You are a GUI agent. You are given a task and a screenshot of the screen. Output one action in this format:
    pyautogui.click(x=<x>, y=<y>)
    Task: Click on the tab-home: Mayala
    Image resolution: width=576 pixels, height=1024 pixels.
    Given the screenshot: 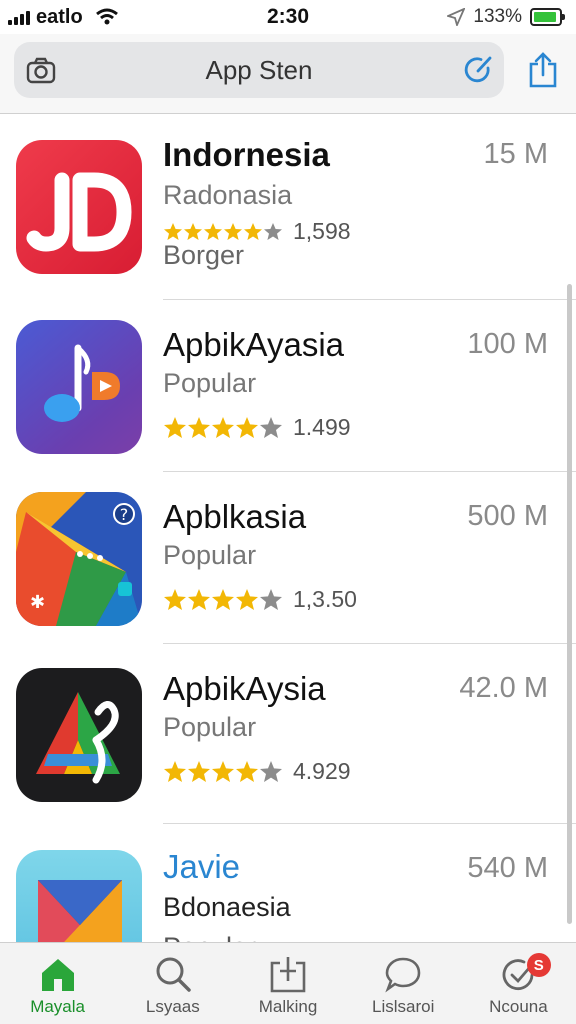 What is the action you would take?
    pyautogui.click(x=57, y=983)
    